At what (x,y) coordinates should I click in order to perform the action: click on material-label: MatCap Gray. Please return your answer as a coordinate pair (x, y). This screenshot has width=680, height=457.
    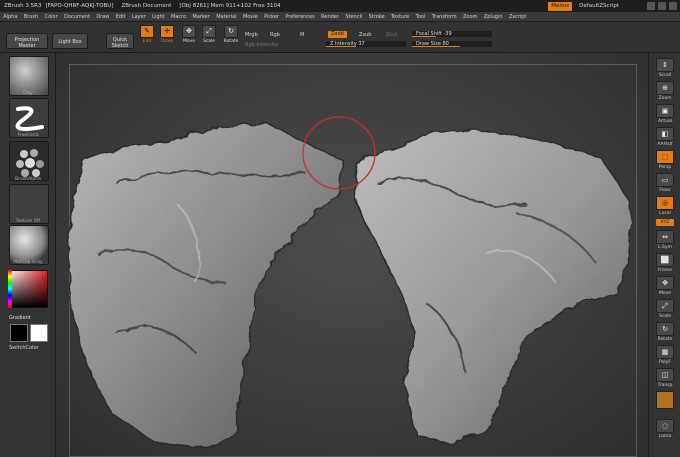
    Looking at the image, I should click on (28, 262).